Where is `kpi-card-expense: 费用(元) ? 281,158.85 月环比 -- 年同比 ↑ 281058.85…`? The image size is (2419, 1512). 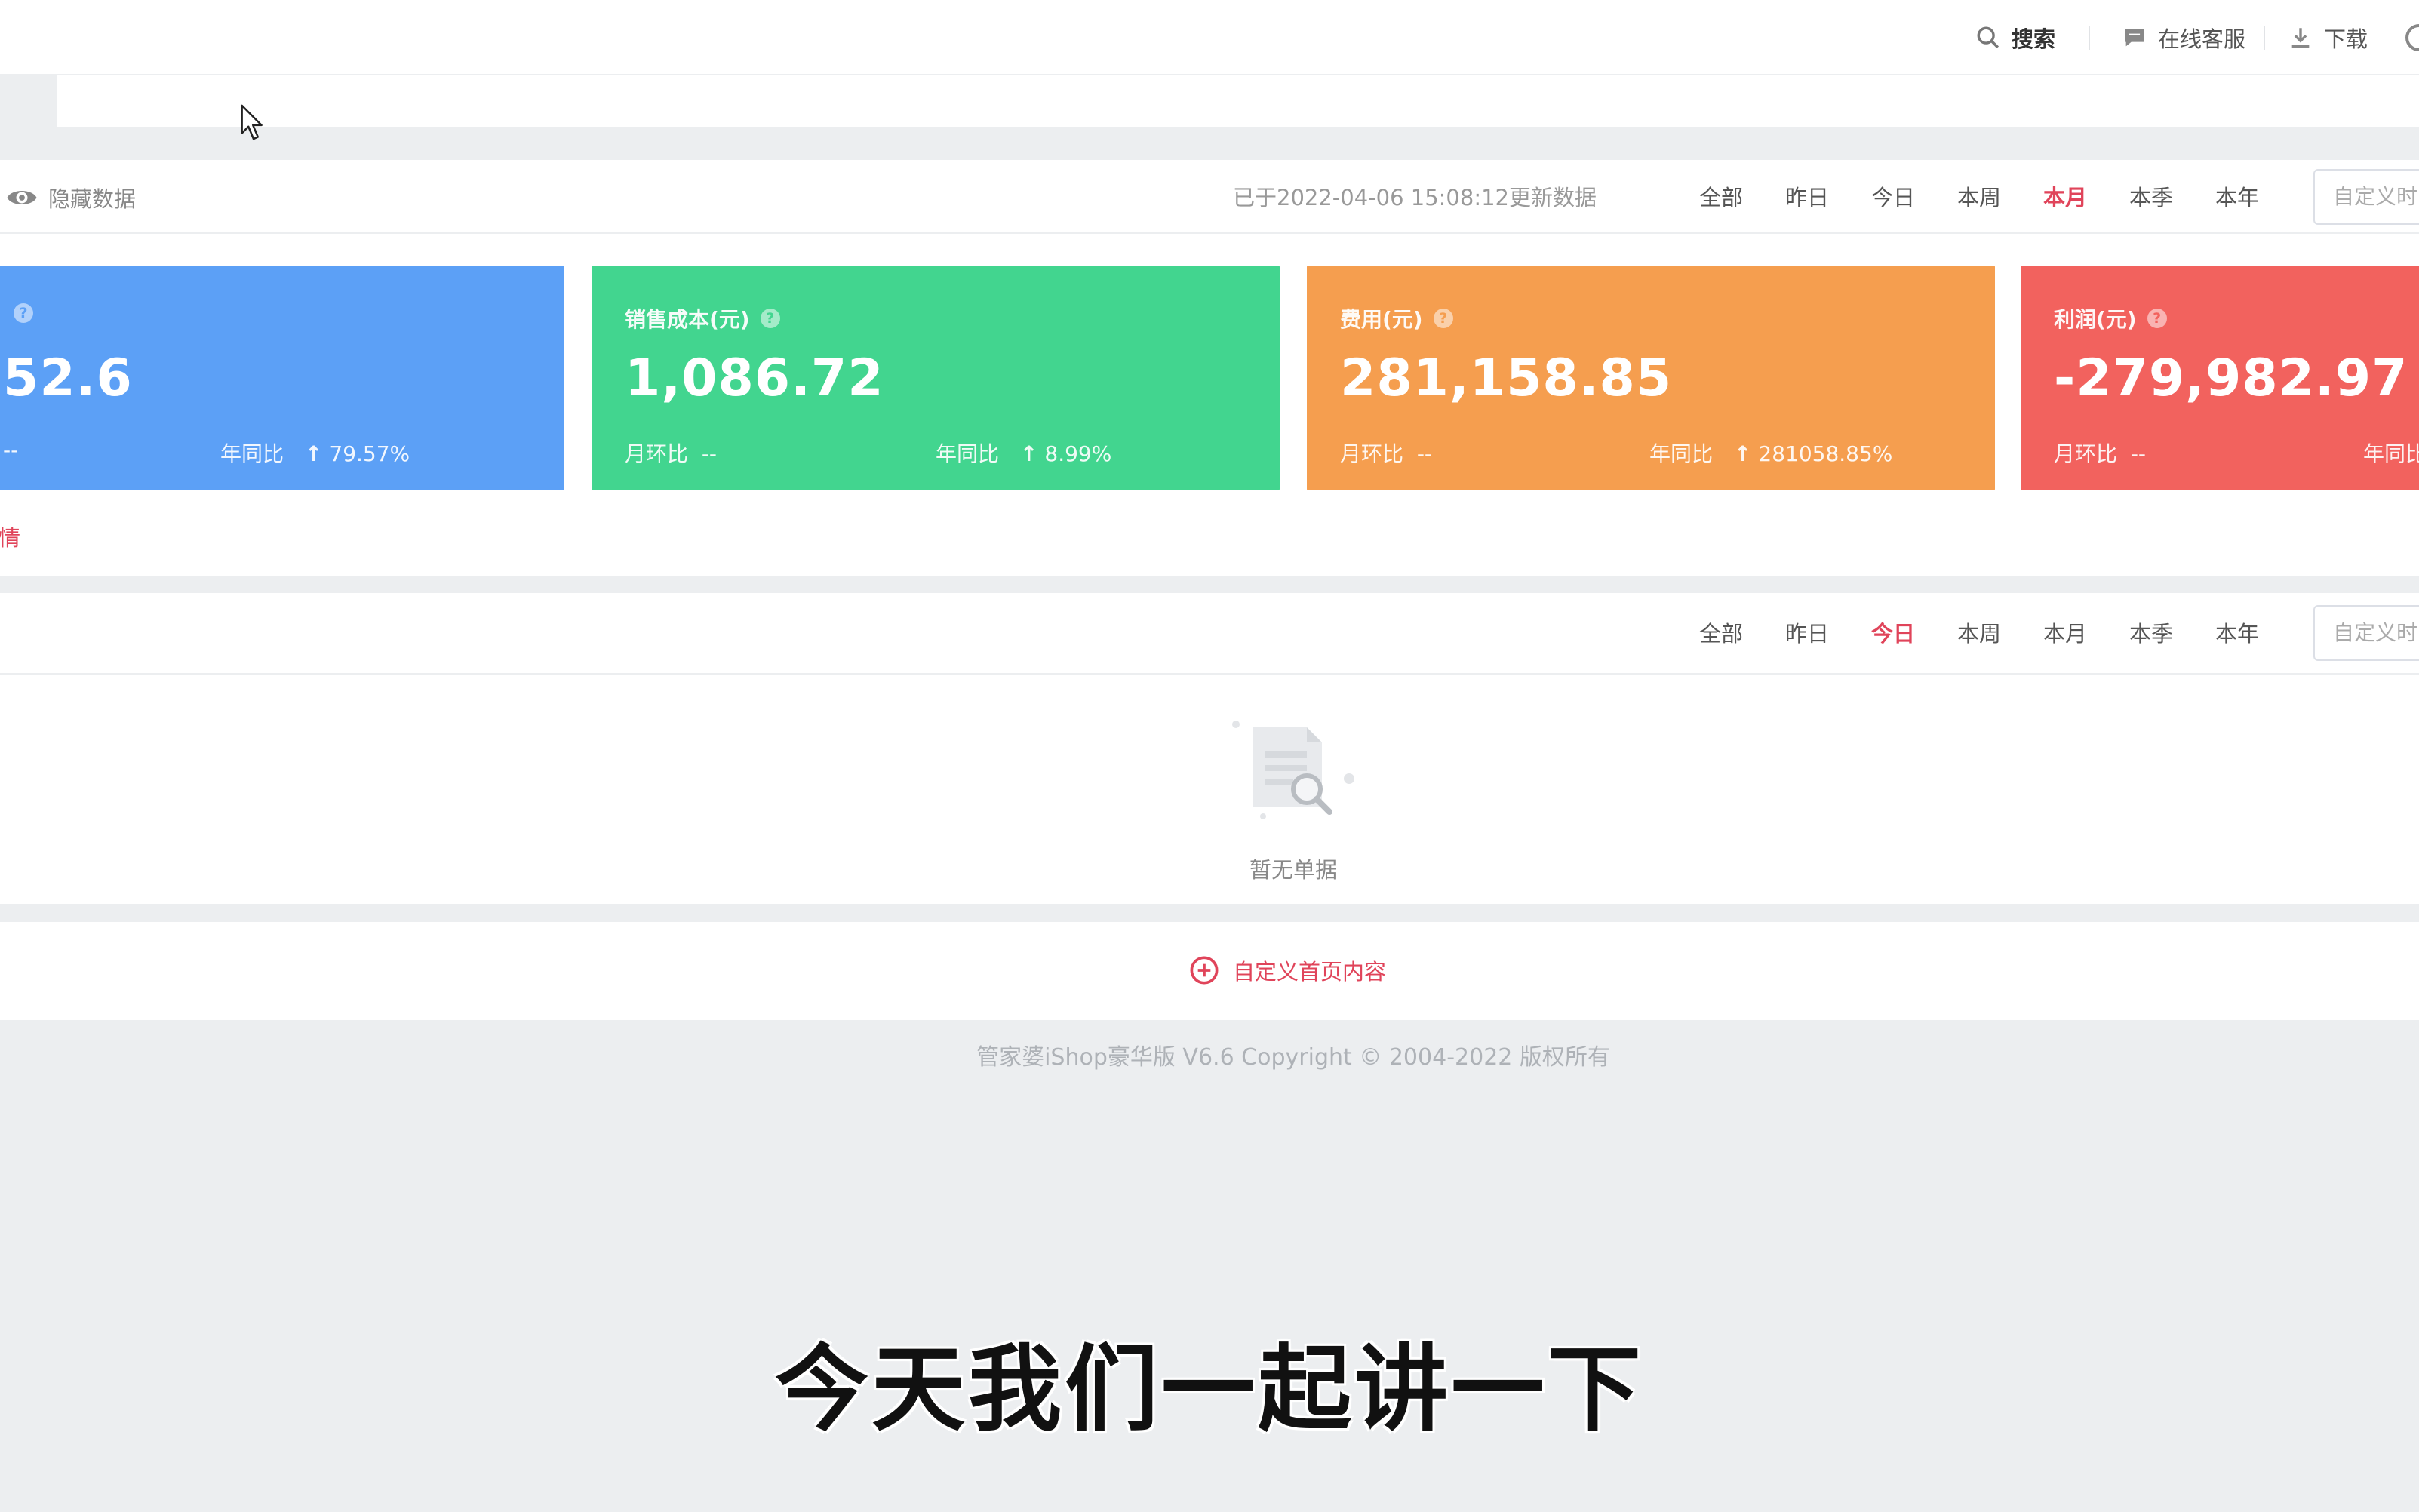
kpi-card-expense: 费用(元) ? 281,158.85 月环比 -- 年同比 ↑ 281058.85… is located at coordinates (1651, 378).